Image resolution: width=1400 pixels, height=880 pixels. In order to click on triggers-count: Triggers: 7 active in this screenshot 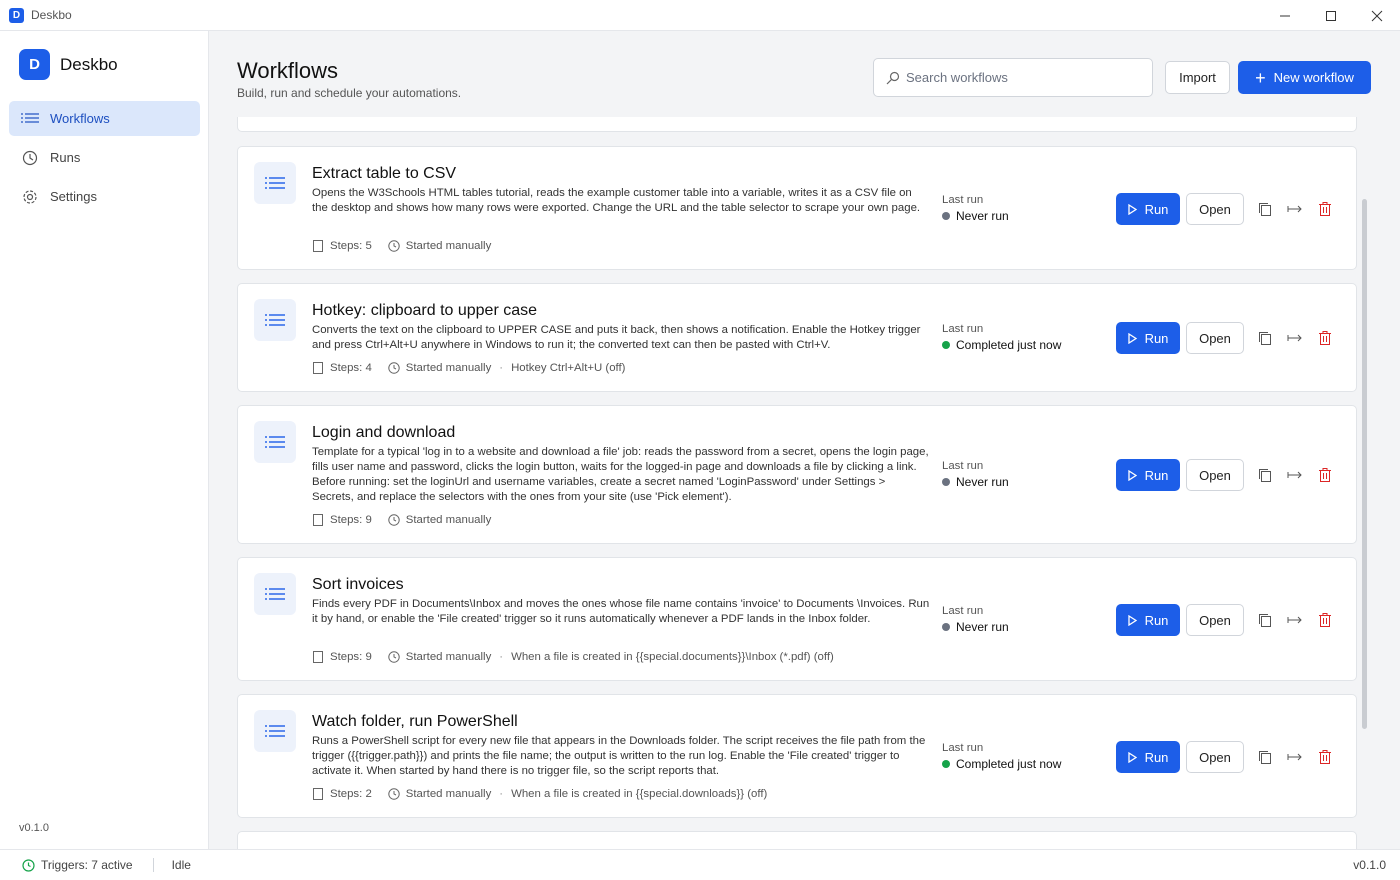, I will do `click(87, 865)`.